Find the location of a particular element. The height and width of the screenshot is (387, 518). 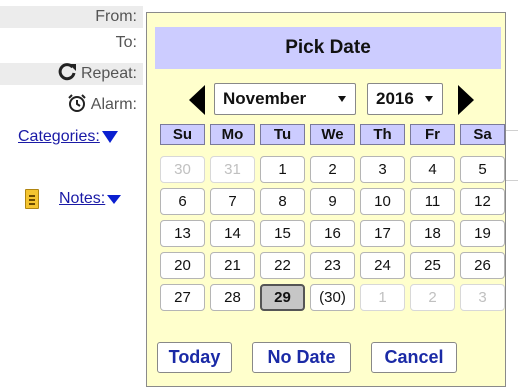

selected-day-button: 29 is located at coordinates (282, 297).